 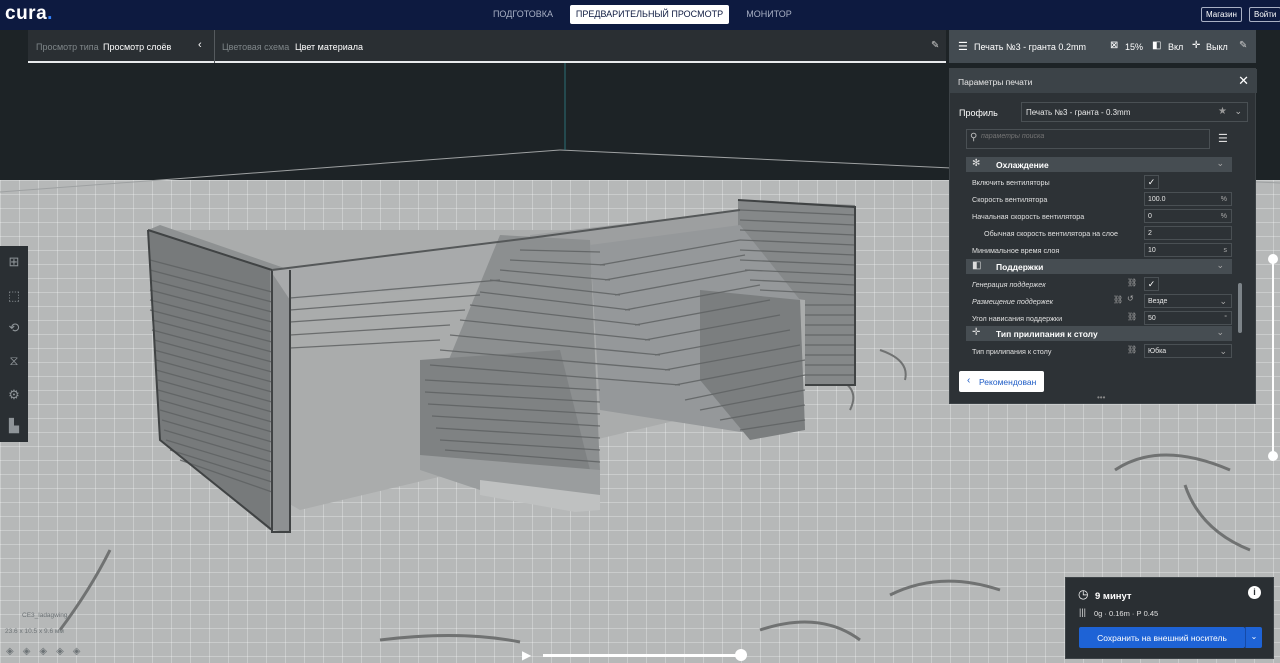 What do you see at coordinates (523, 14) in the screenshot?
I see `tab-prepare: ПОДГОТОВКА` at bounding box center [523, 14].